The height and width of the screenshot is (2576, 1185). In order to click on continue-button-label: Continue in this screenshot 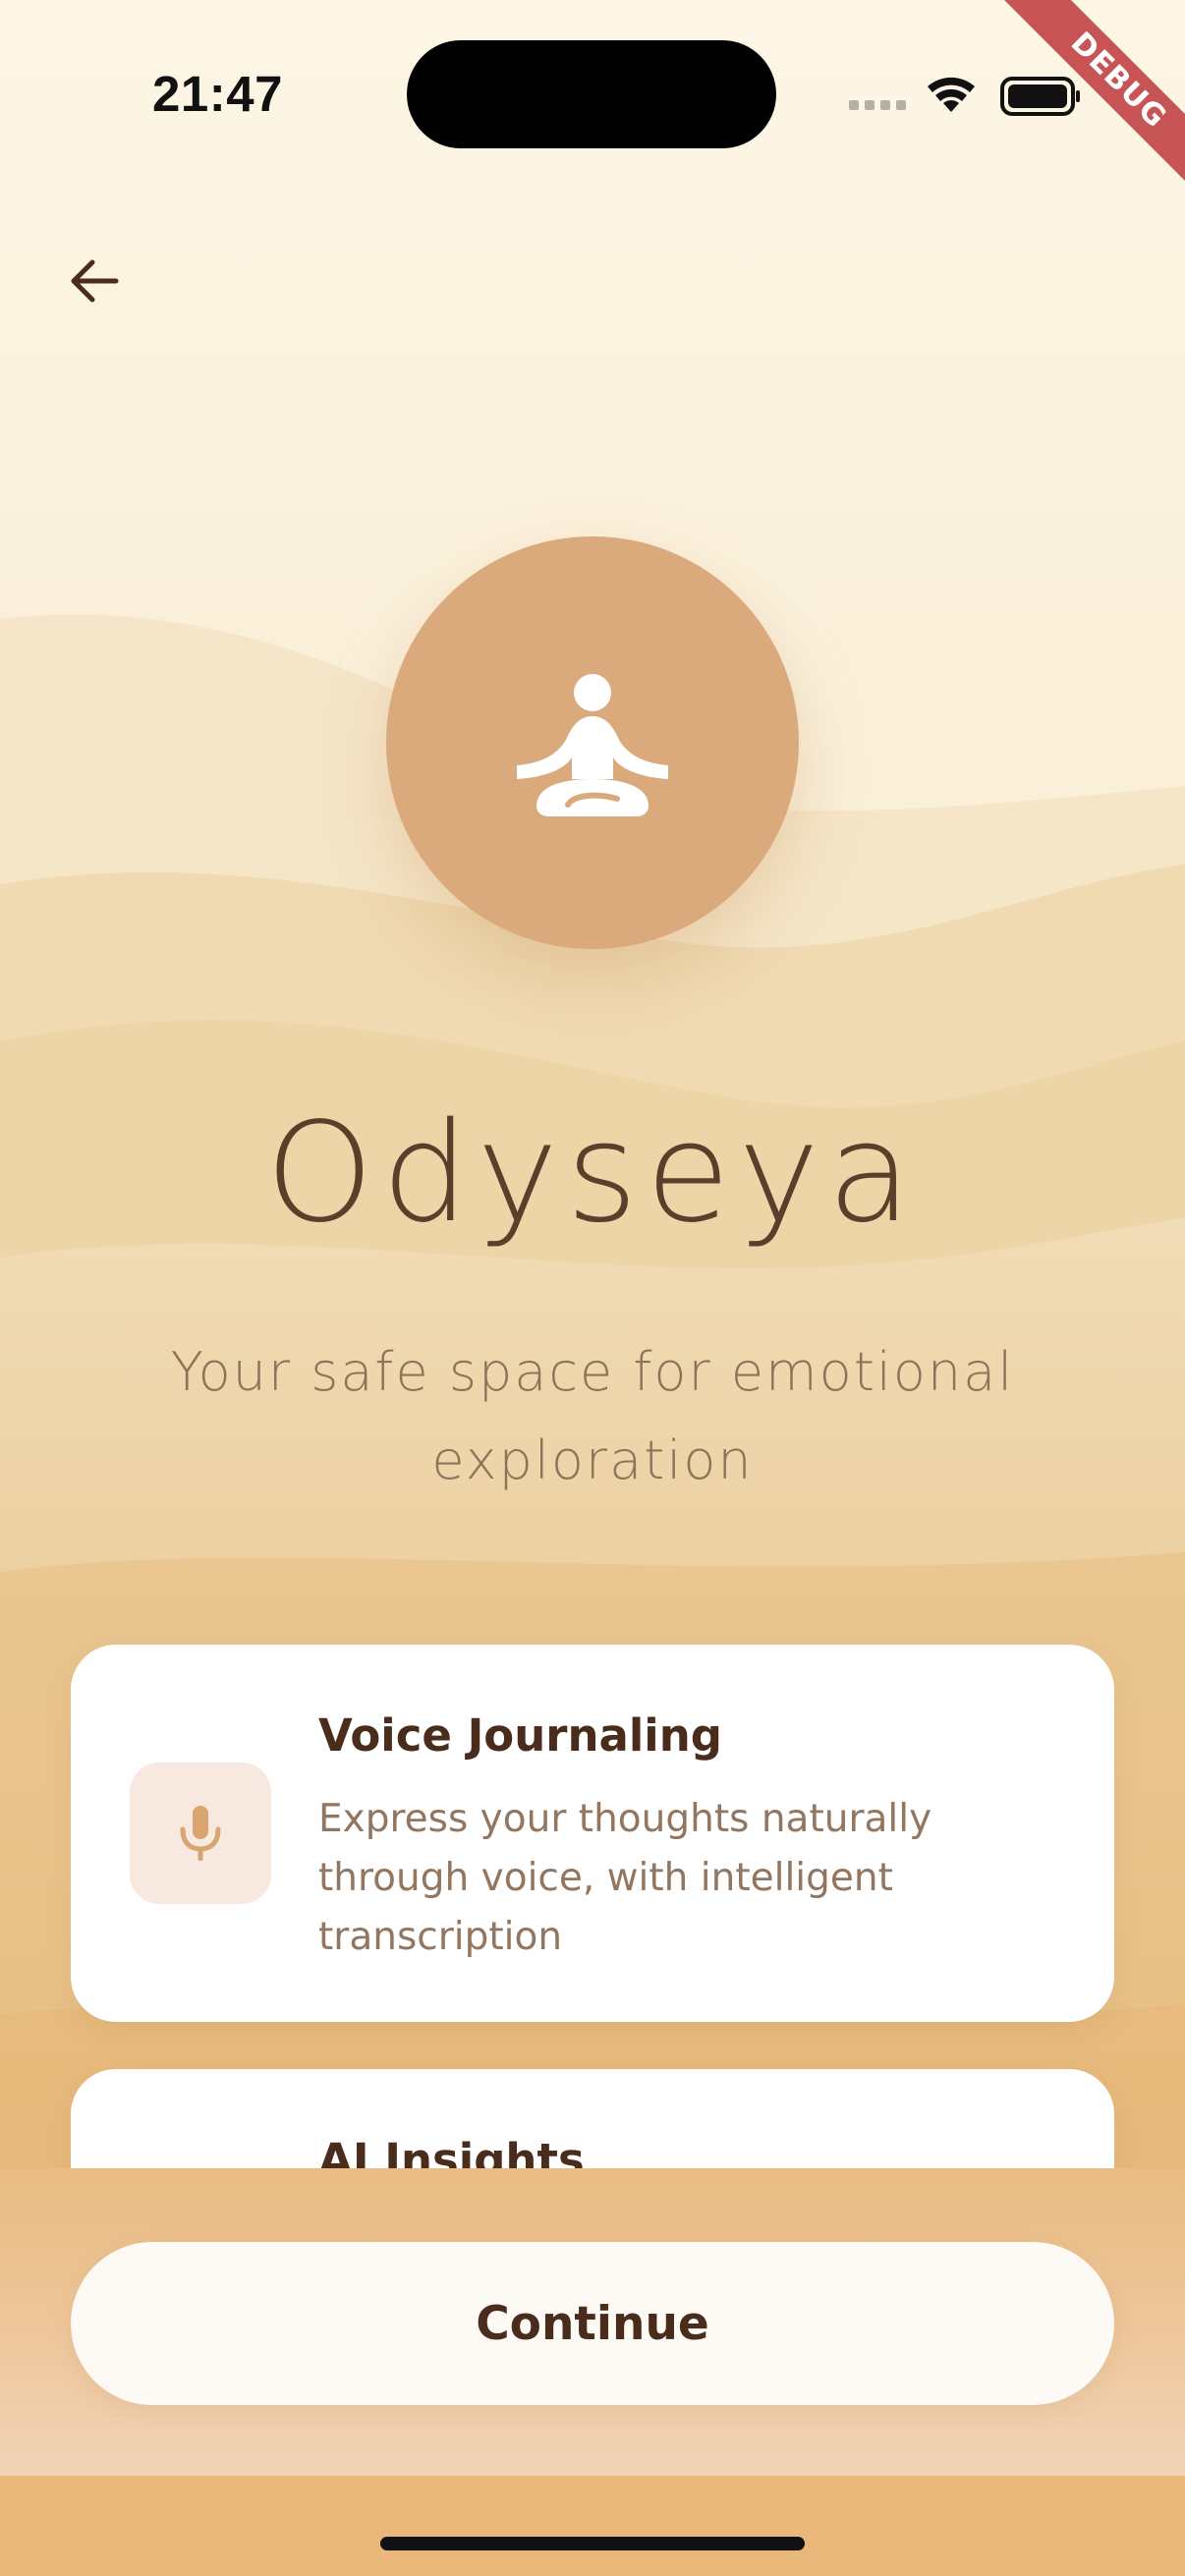, I will do `click(592, 2323)`.